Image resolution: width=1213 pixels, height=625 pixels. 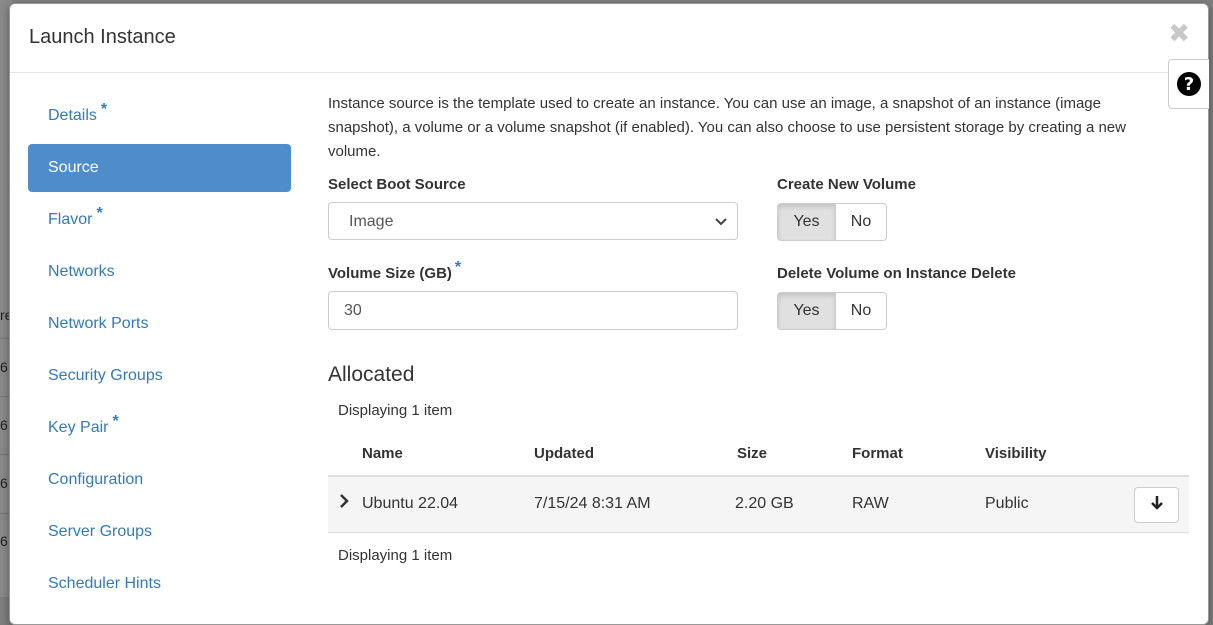 What do you see at coordinates (752, 453) in the screenshot?
I see `column-header-size: Size` at bounding box center [752, 453].